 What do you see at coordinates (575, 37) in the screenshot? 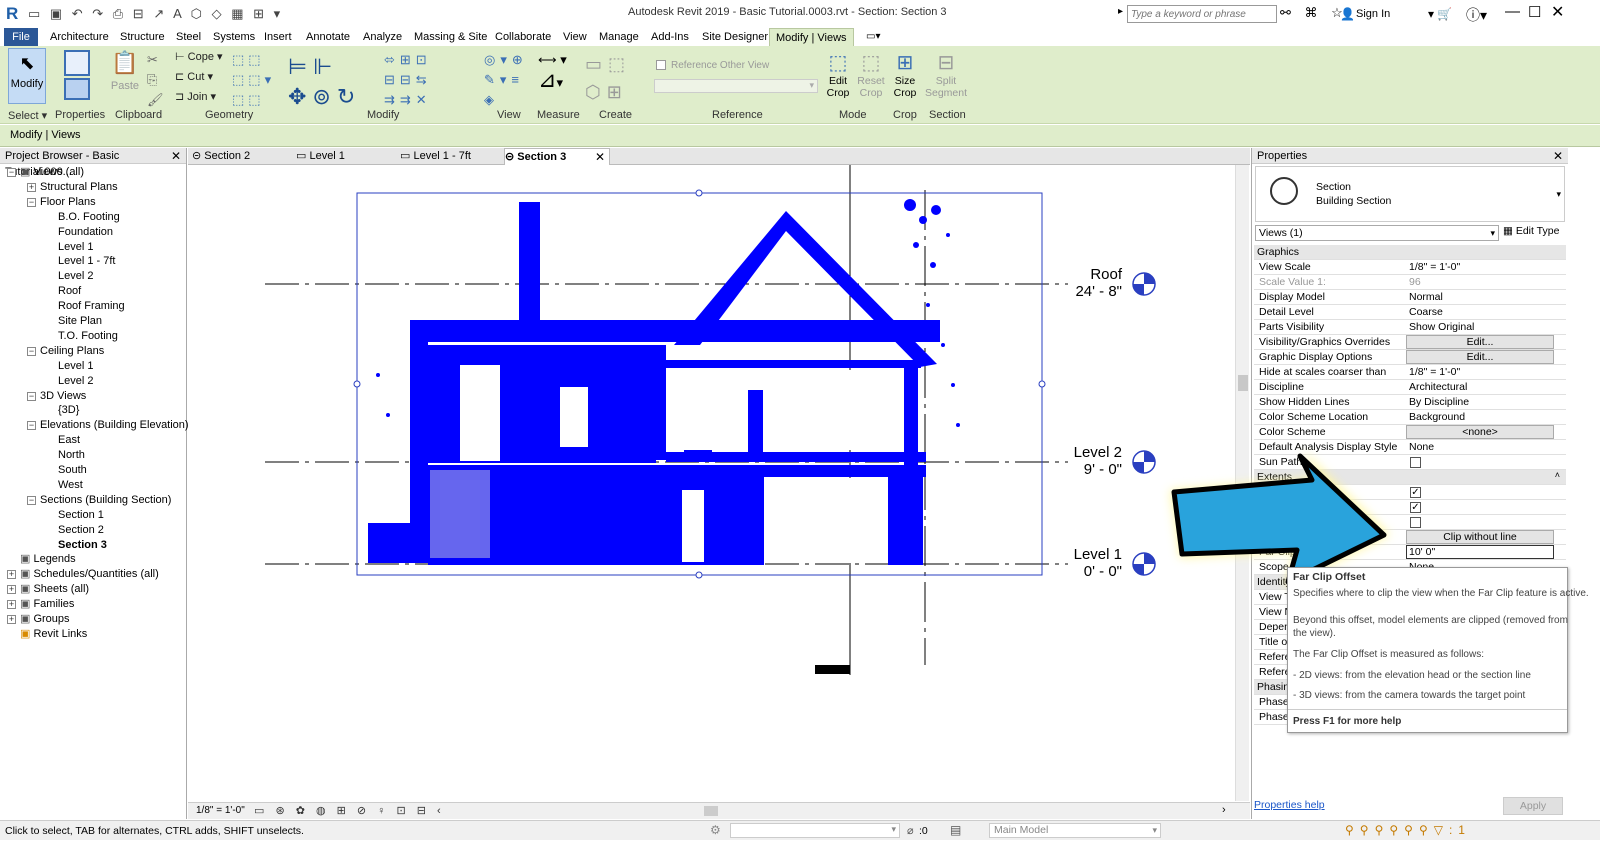
I see `tab-view: View` at bounding box center [575, 37].